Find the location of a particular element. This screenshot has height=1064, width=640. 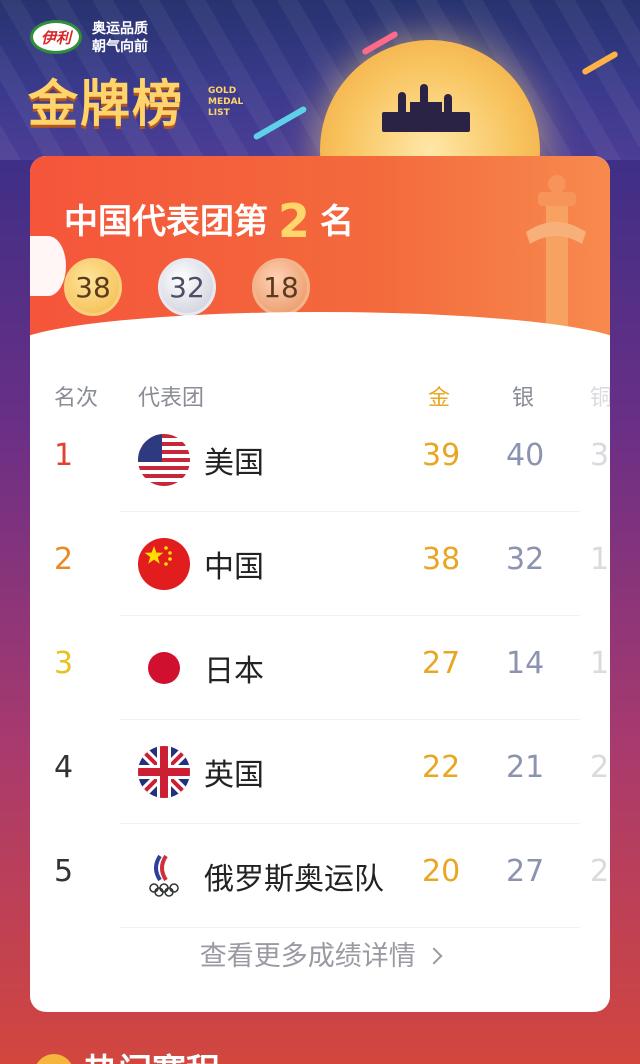

row-team-name: 日本 is located at coordinates (234, 671).